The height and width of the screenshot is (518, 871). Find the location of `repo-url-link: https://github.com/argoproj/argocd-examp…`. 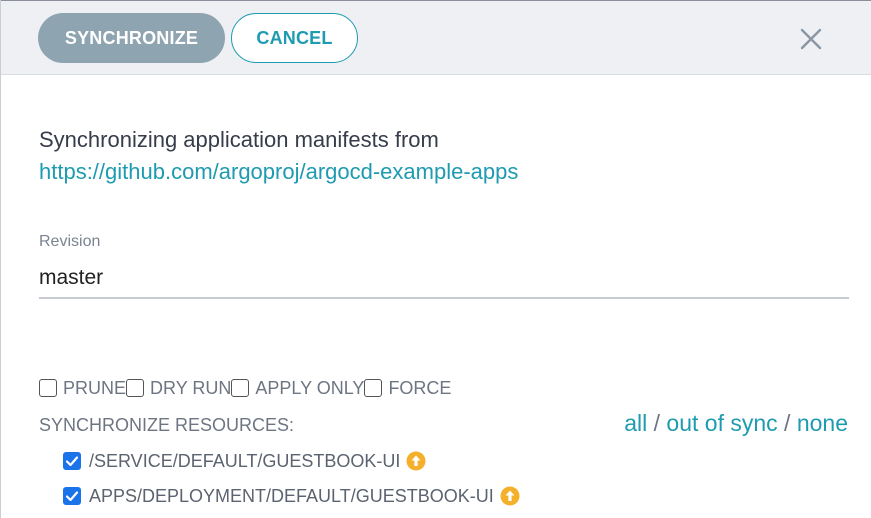

repo-url-link: https://github.com/argoproj/argocd-examp… is located at coordinates (278, 172).